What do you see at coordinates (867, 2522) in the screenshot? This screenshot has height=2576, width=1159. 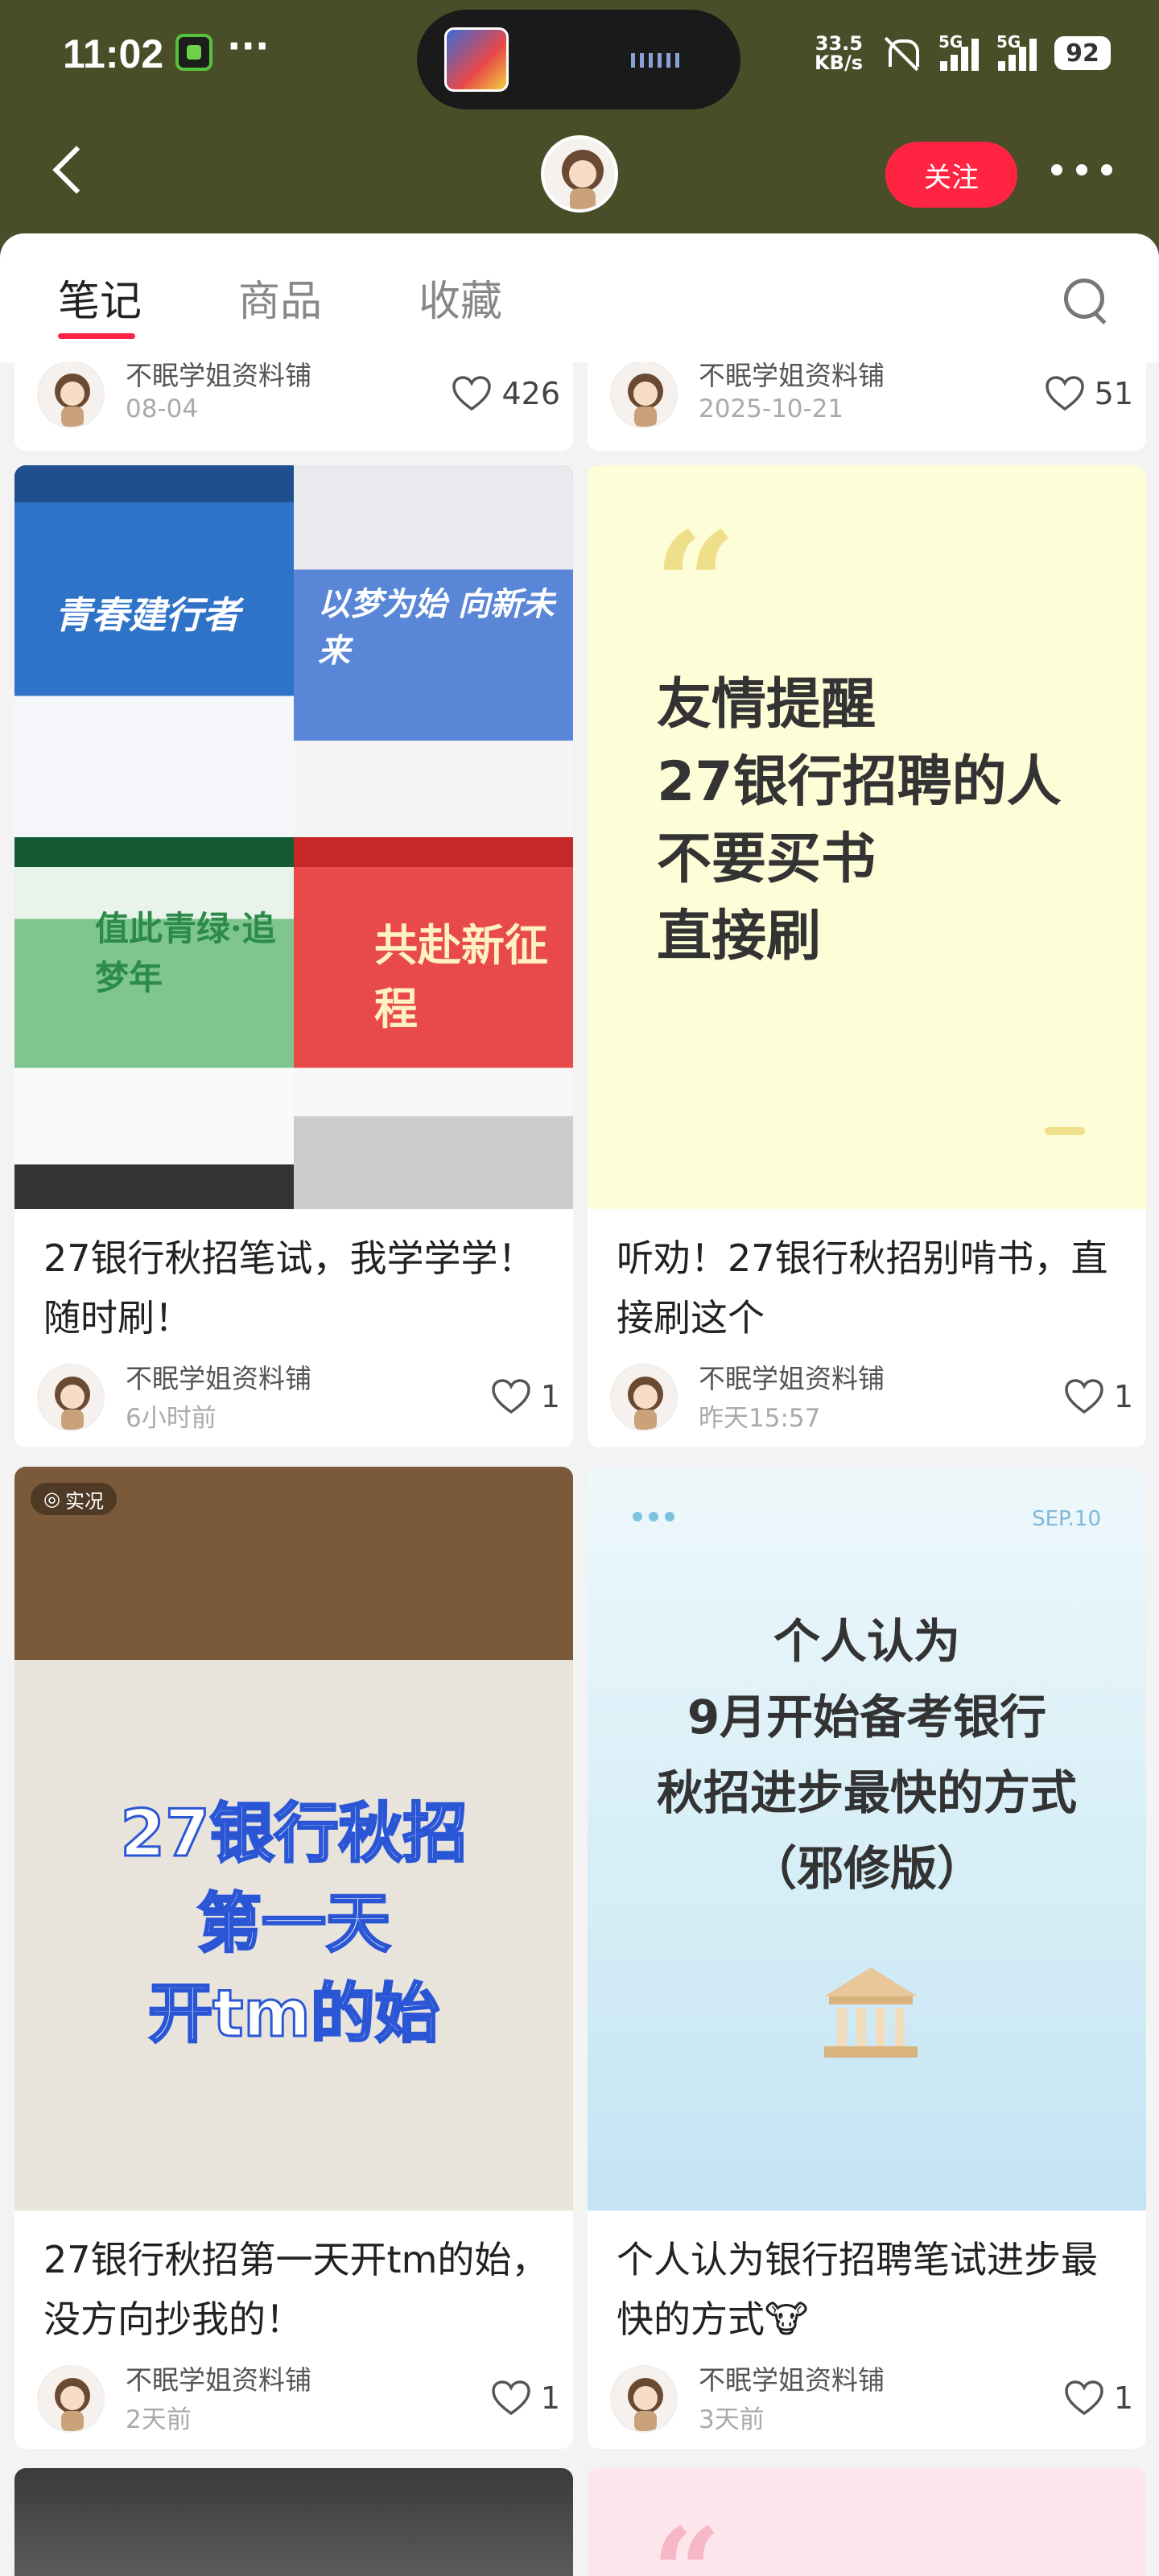 I see `note-card: “` at bounding box center [867, 2522].